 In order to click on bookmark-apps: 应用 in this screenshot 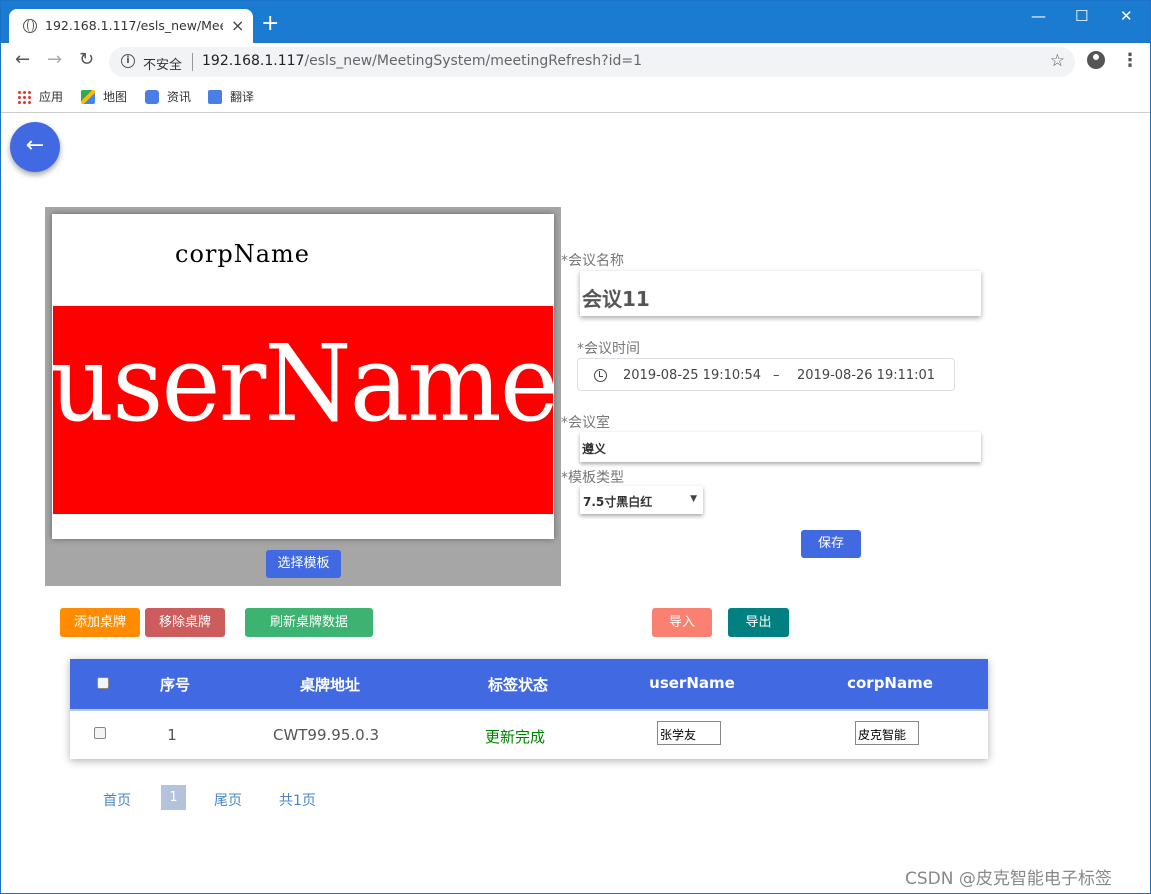, I will do `click(40, 96)`.